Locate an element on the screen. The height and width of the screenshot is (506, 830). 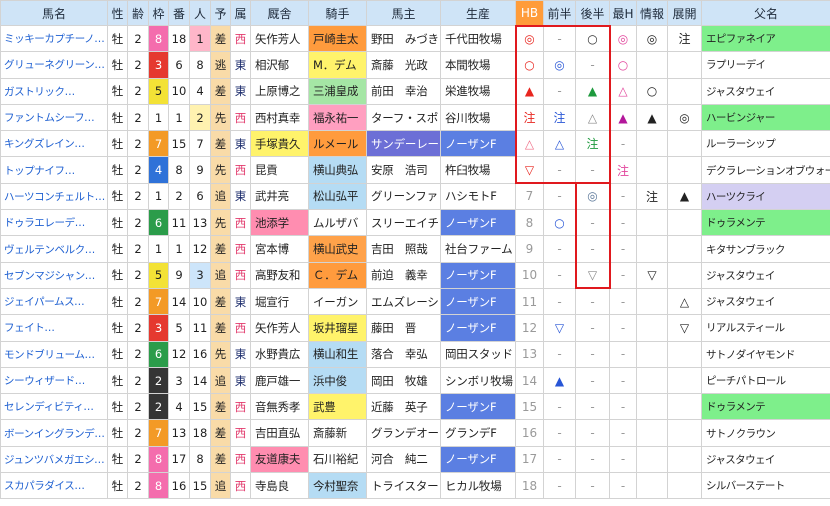
info-mark-cell: ▽ is located at coordinates (652, 275).